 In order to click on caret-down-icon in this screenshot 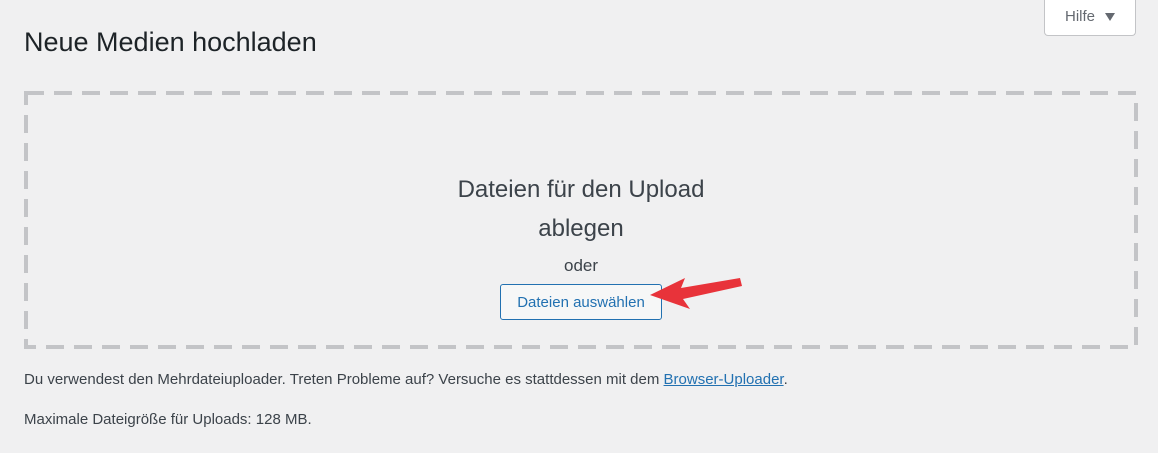, I will do `click(1110, 17)`.